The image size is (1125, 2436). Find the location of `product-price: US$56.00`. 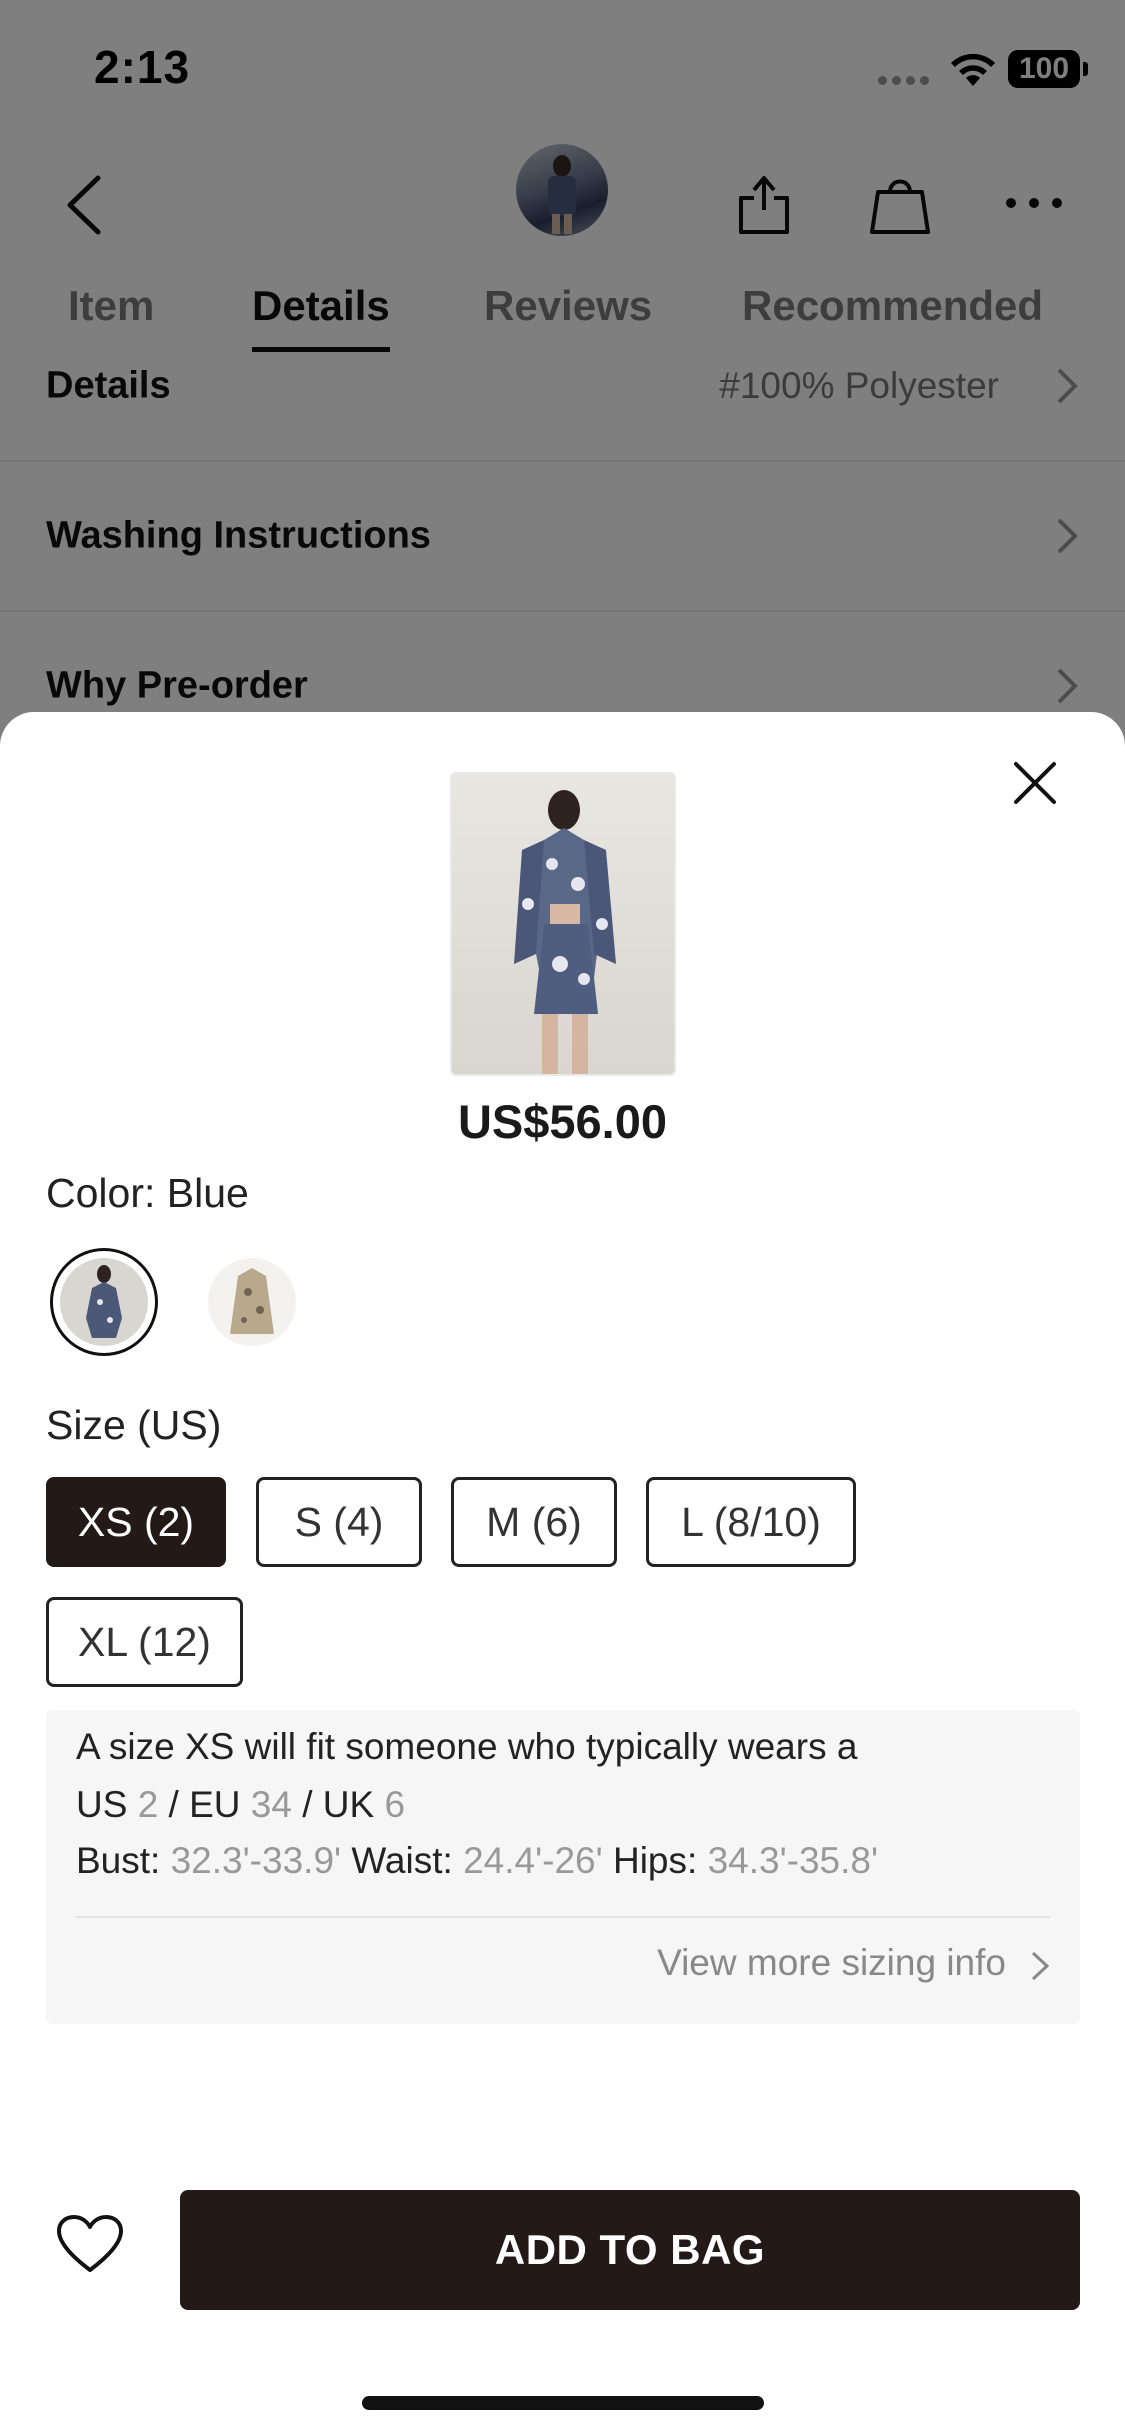

product-price: US$56.00 is located at coordinates (562, 1121).